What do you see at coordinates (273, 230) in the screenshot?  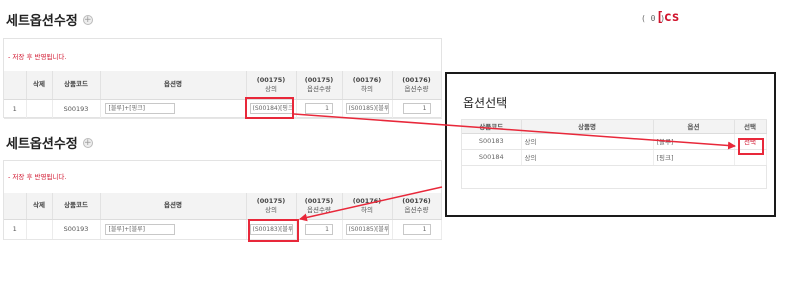 I see `highlight-bottom-select` at bounding box center [273, 230].